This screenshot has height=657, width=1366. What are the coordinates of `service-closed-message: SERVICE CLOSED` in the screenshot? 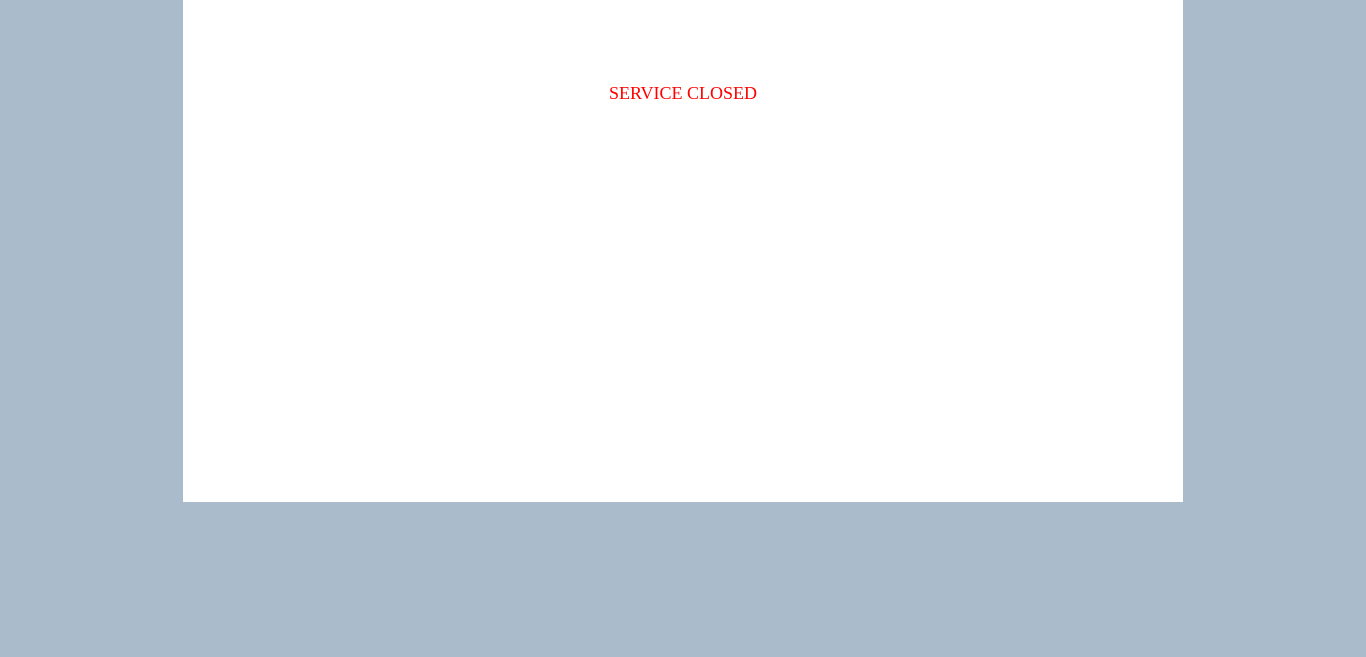 It's located at (683, 93).